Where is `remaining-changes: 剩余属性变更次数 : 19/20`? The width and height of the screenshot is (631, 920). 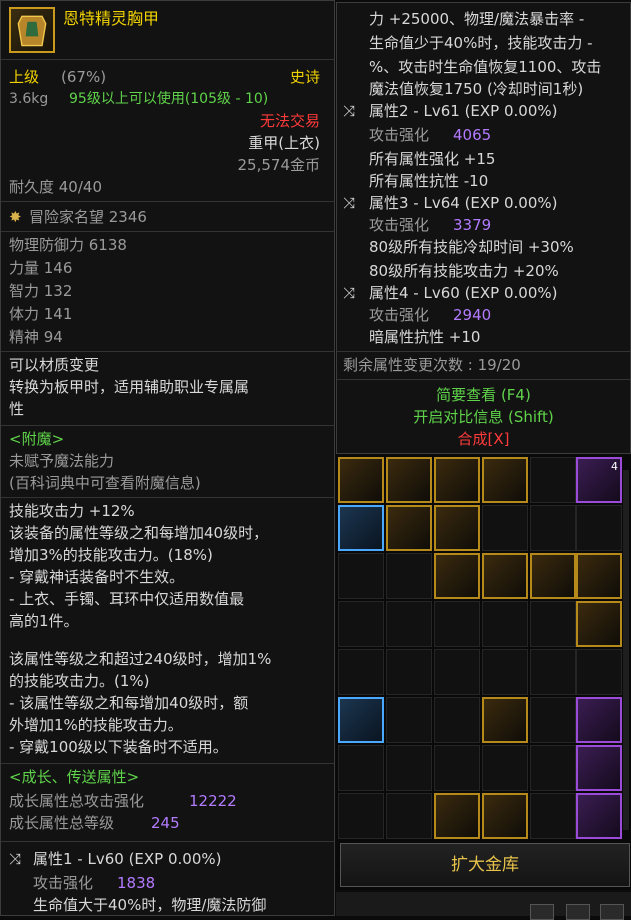 remaining-changes: 剩余属性变更次数 : 19/20 is located at coordinates (432, 365).